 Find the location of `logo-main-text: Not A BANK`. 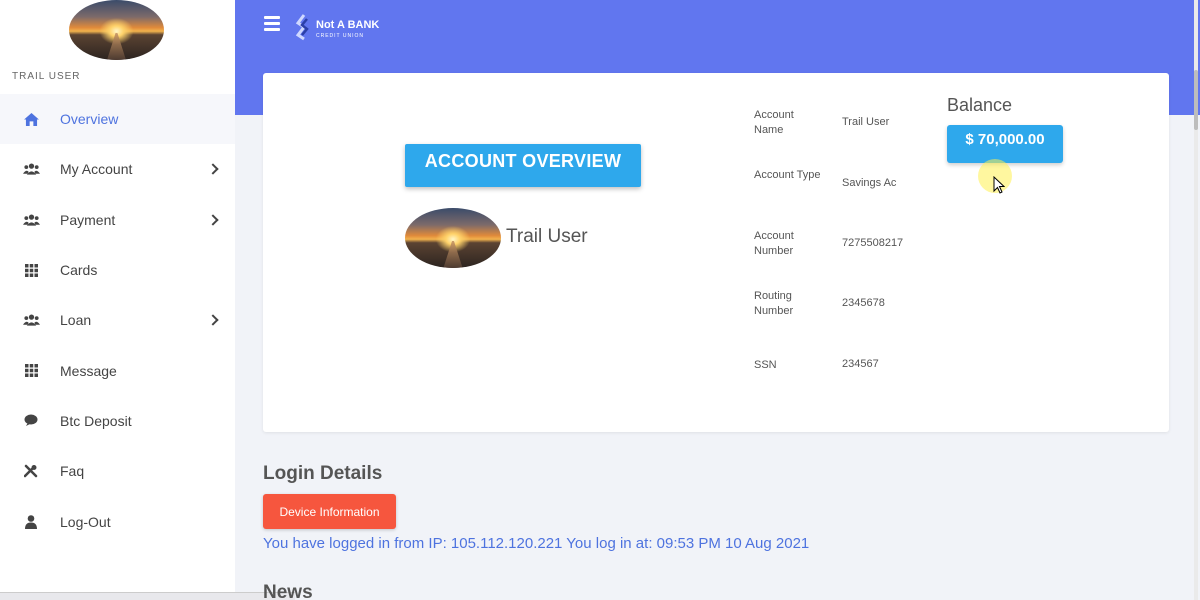

logo-main-text: Not A BANK is located at coordinates (348, 24).